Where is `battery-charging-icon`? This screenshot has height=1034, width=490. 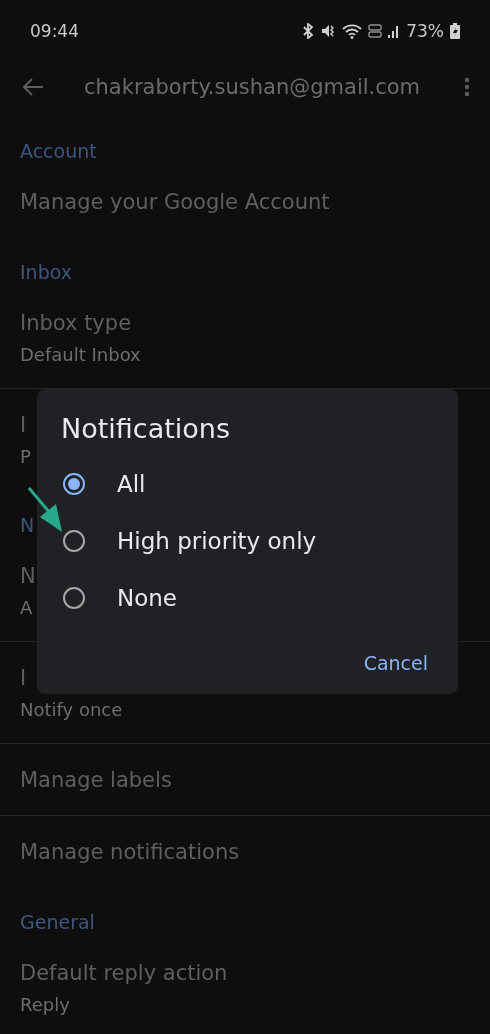
battery-charging-icon is located at coordinates (455, 31).